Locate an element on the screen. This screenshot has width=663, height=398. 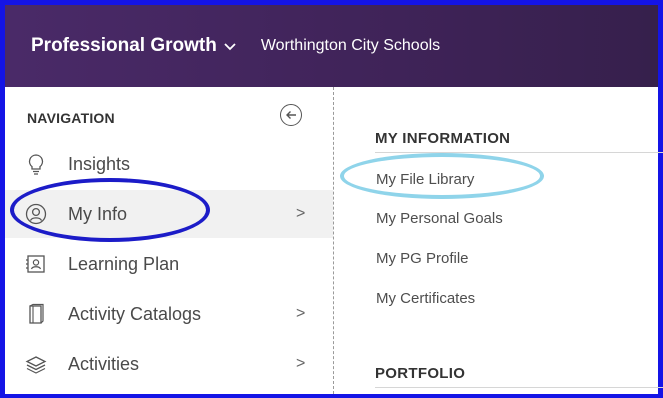
link-my-pg-profile: My PG Profile is located at coordinates (422, 258).